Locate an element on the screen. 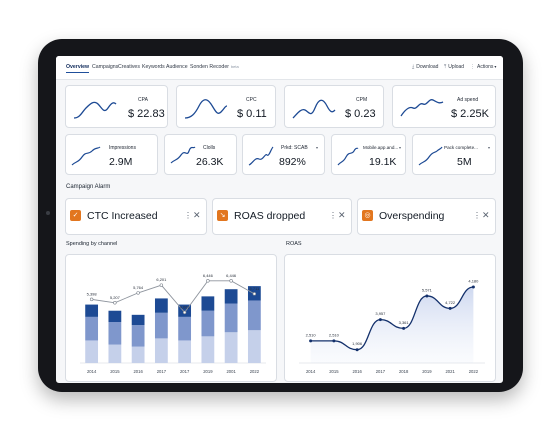 This screenshot has width=559, height=446. data-label: 5,207 is located at coordinates (115, 297).